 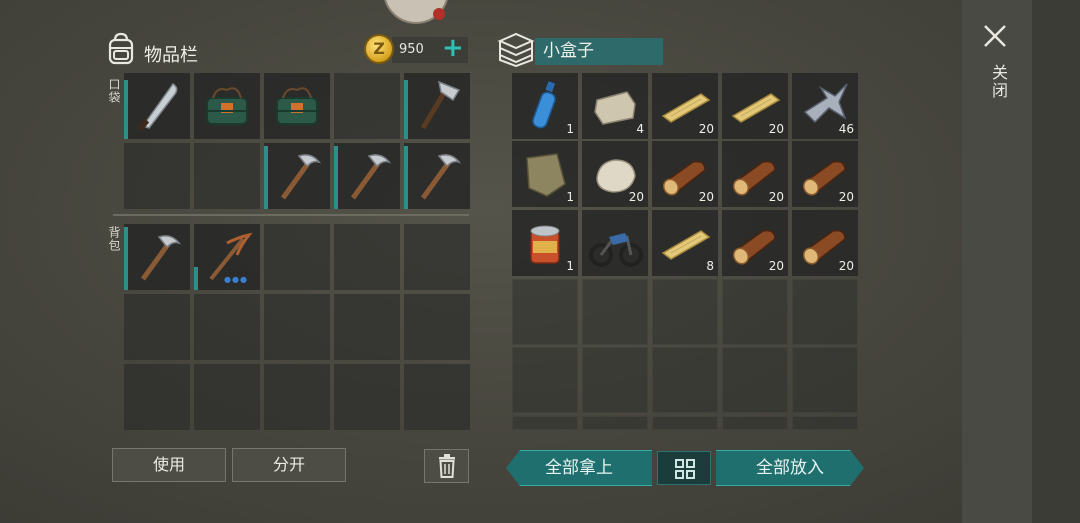 I want to click on player-avatar, so click(x=416, y=12).